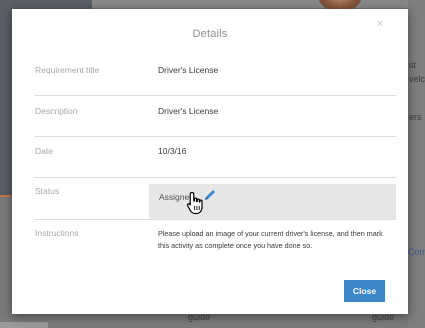 The width and height of the screenshot is (425, 328). Describe the element at coordinates (56, 111) in the screenshot. I see `description-label: Description` at that location.